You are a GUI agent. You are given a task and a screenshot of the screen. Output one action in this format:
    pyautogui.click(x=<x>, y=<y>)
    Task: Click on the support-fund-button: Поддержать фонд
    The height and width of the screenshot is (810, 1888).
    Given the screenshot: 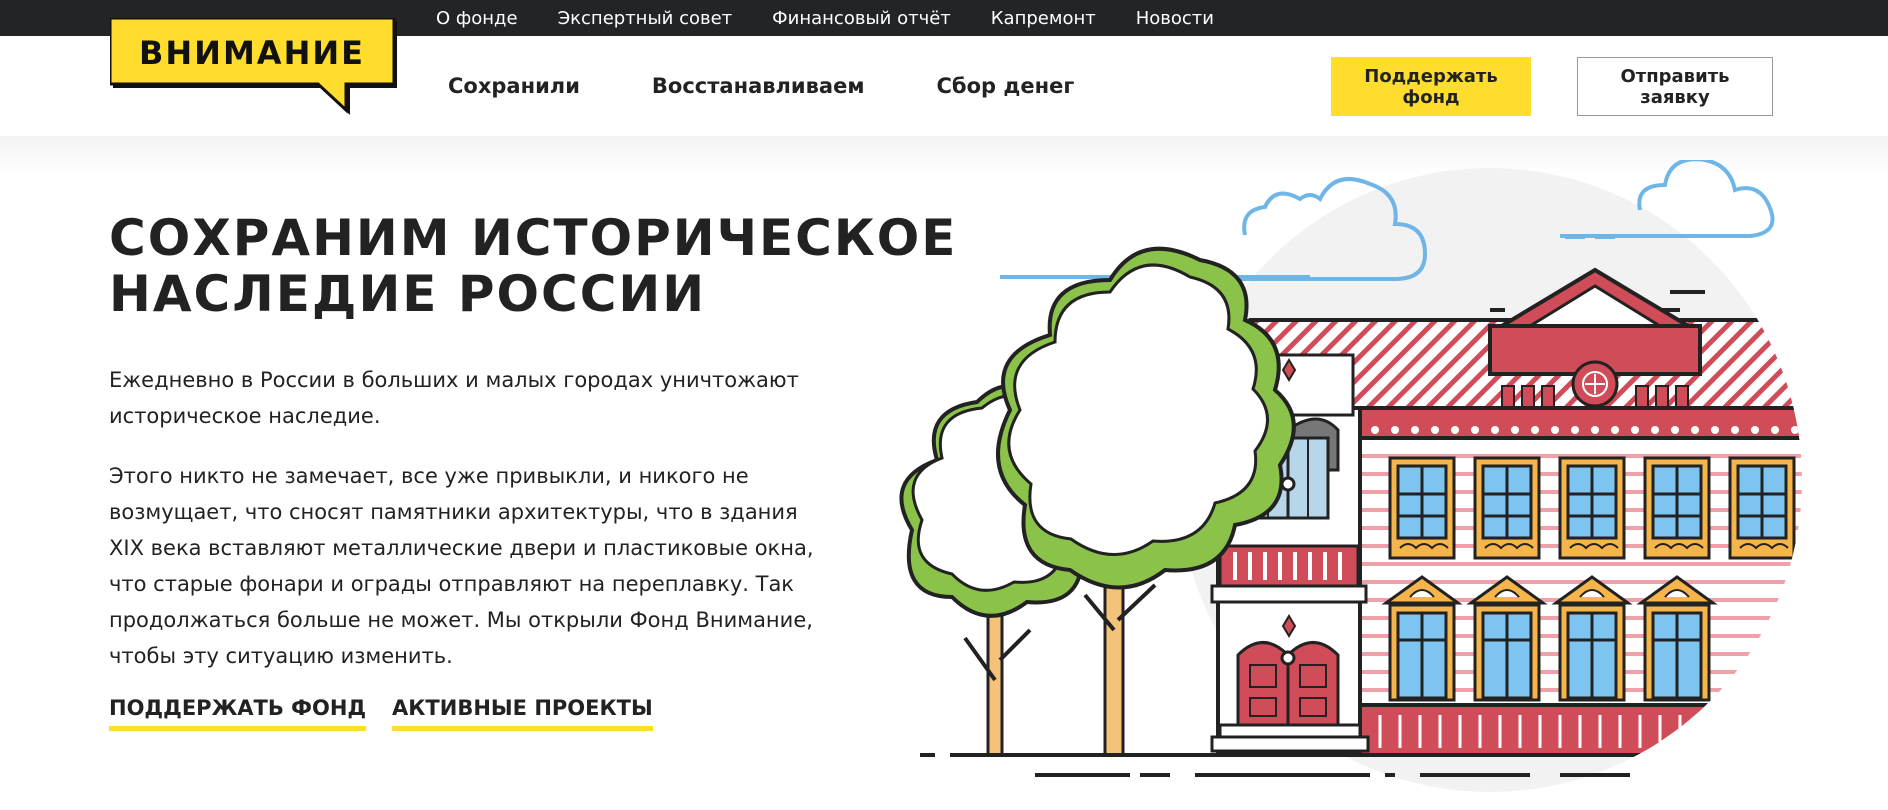 What is the action you would take?
    pyautogui.click(x=1431, y=86)
    